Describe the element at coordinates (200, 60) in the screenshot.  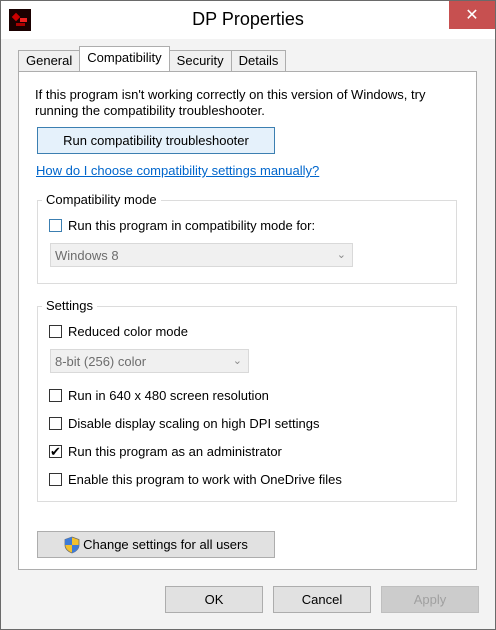
I see `tab-security: Security` at that location.